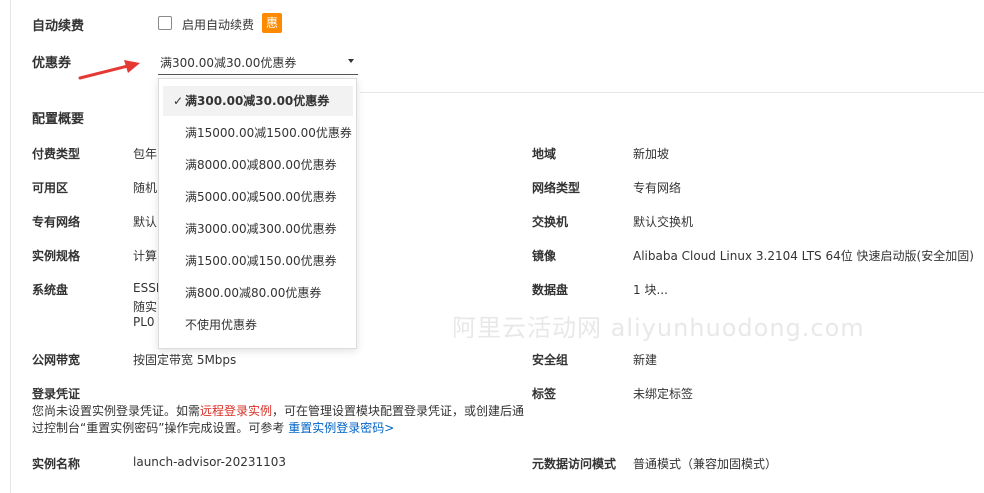 This screenshot has width=984, height=493. Describe the element at coordinates (56, 154) in the screenshot. I see `billing-type-label: 付费类型` at that location.